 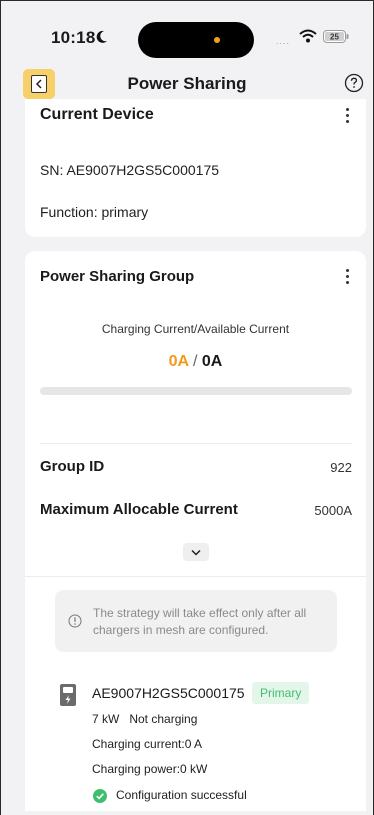 I want to click on charger-icon, so click(x=68, y=695).